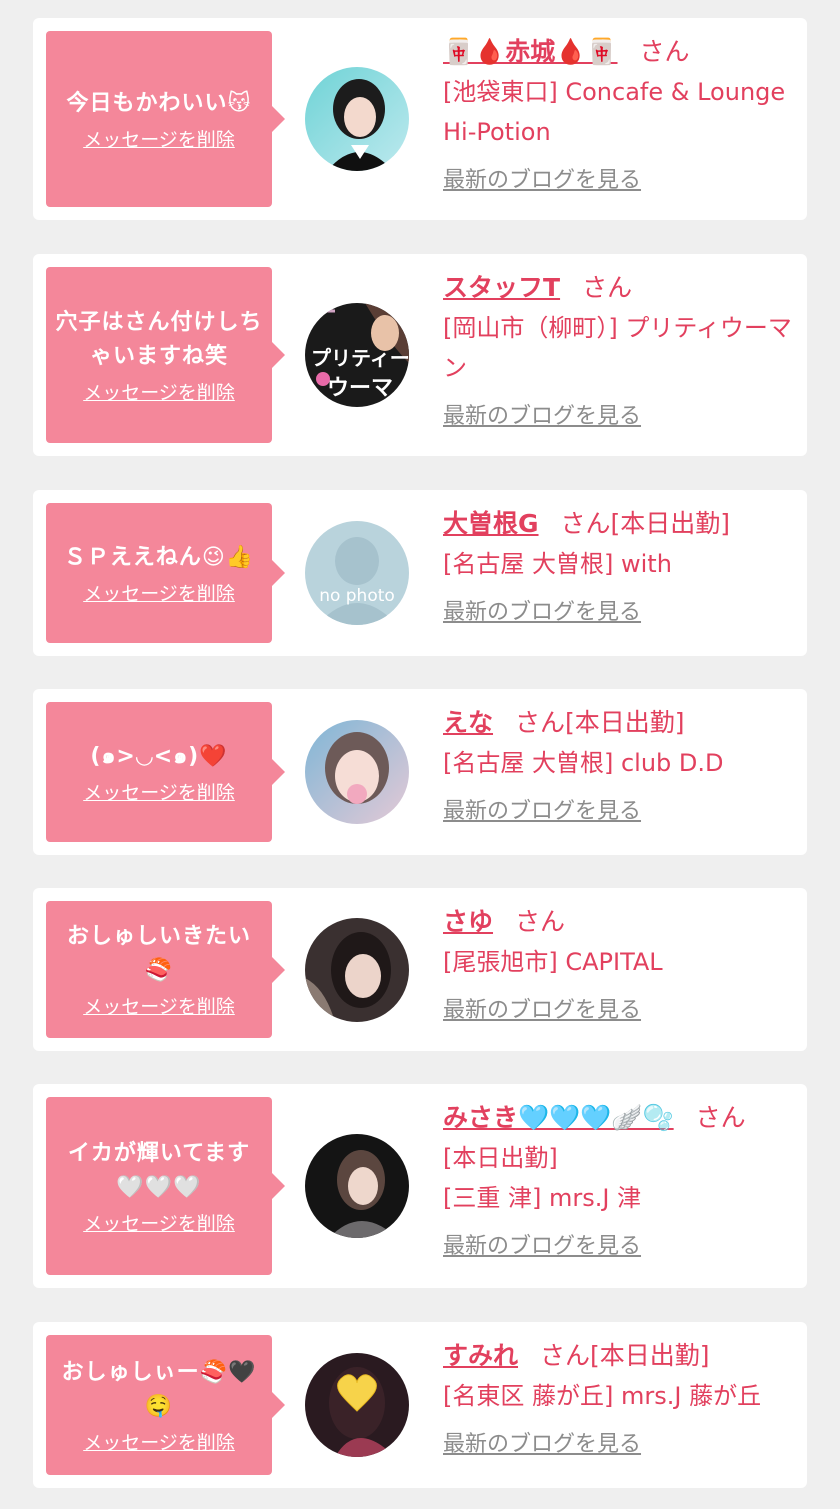  What do you see at coordinates (602, 1396) in the screenshot?
I see `shop-name: [名東区 藤が丘] mrs.J 藤が丘` at bounding box center [602, 1396].